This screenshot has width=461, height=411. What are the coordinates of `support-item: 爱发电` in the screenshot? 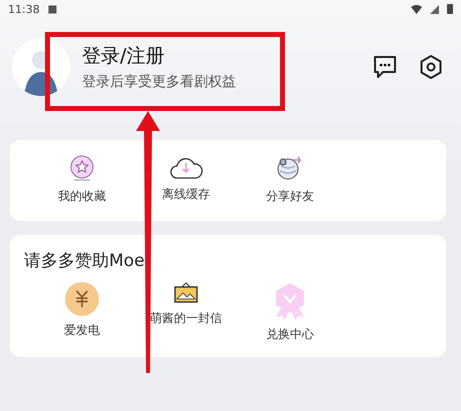 It's located at (82, 312).